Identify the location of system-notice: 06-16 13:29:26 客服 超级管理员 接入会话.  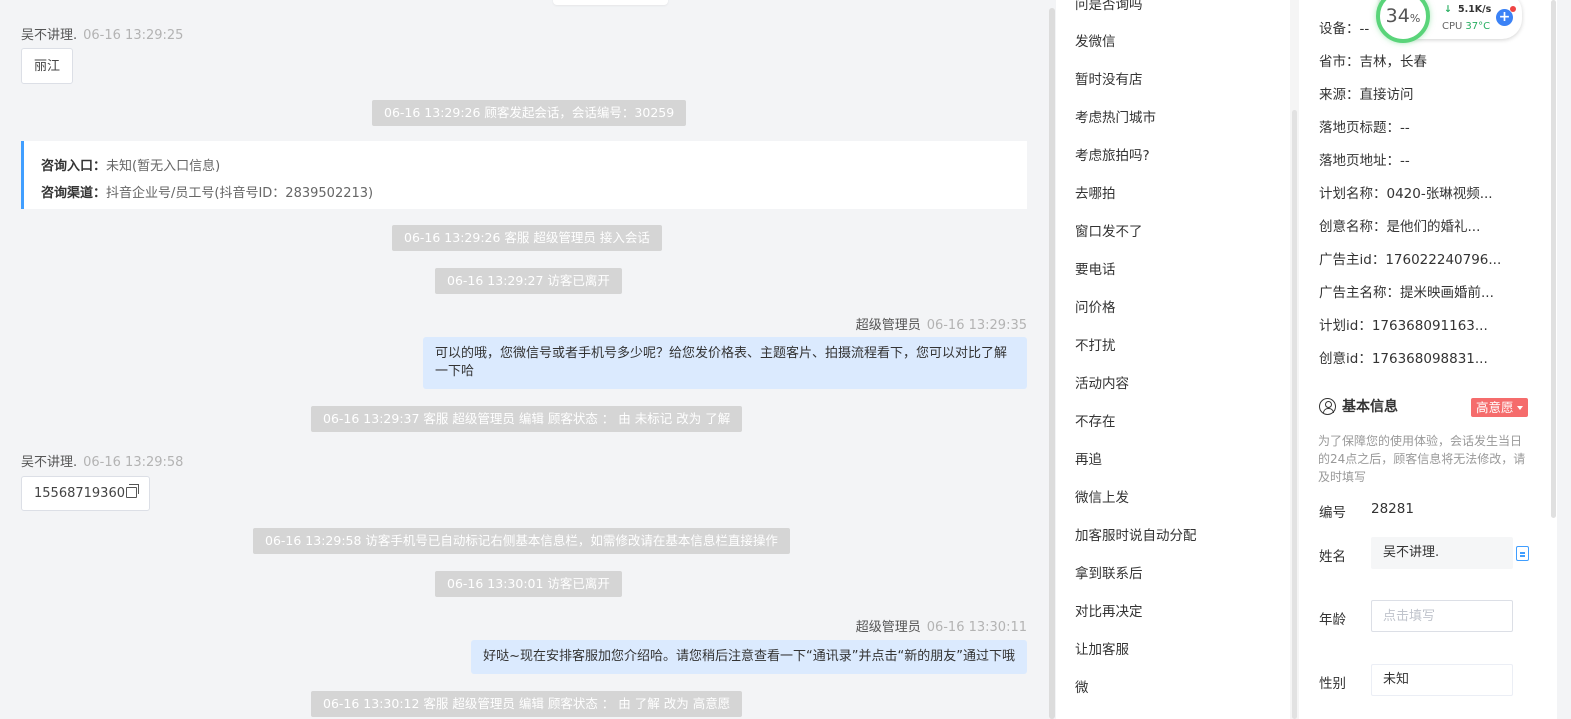
(527, 238).